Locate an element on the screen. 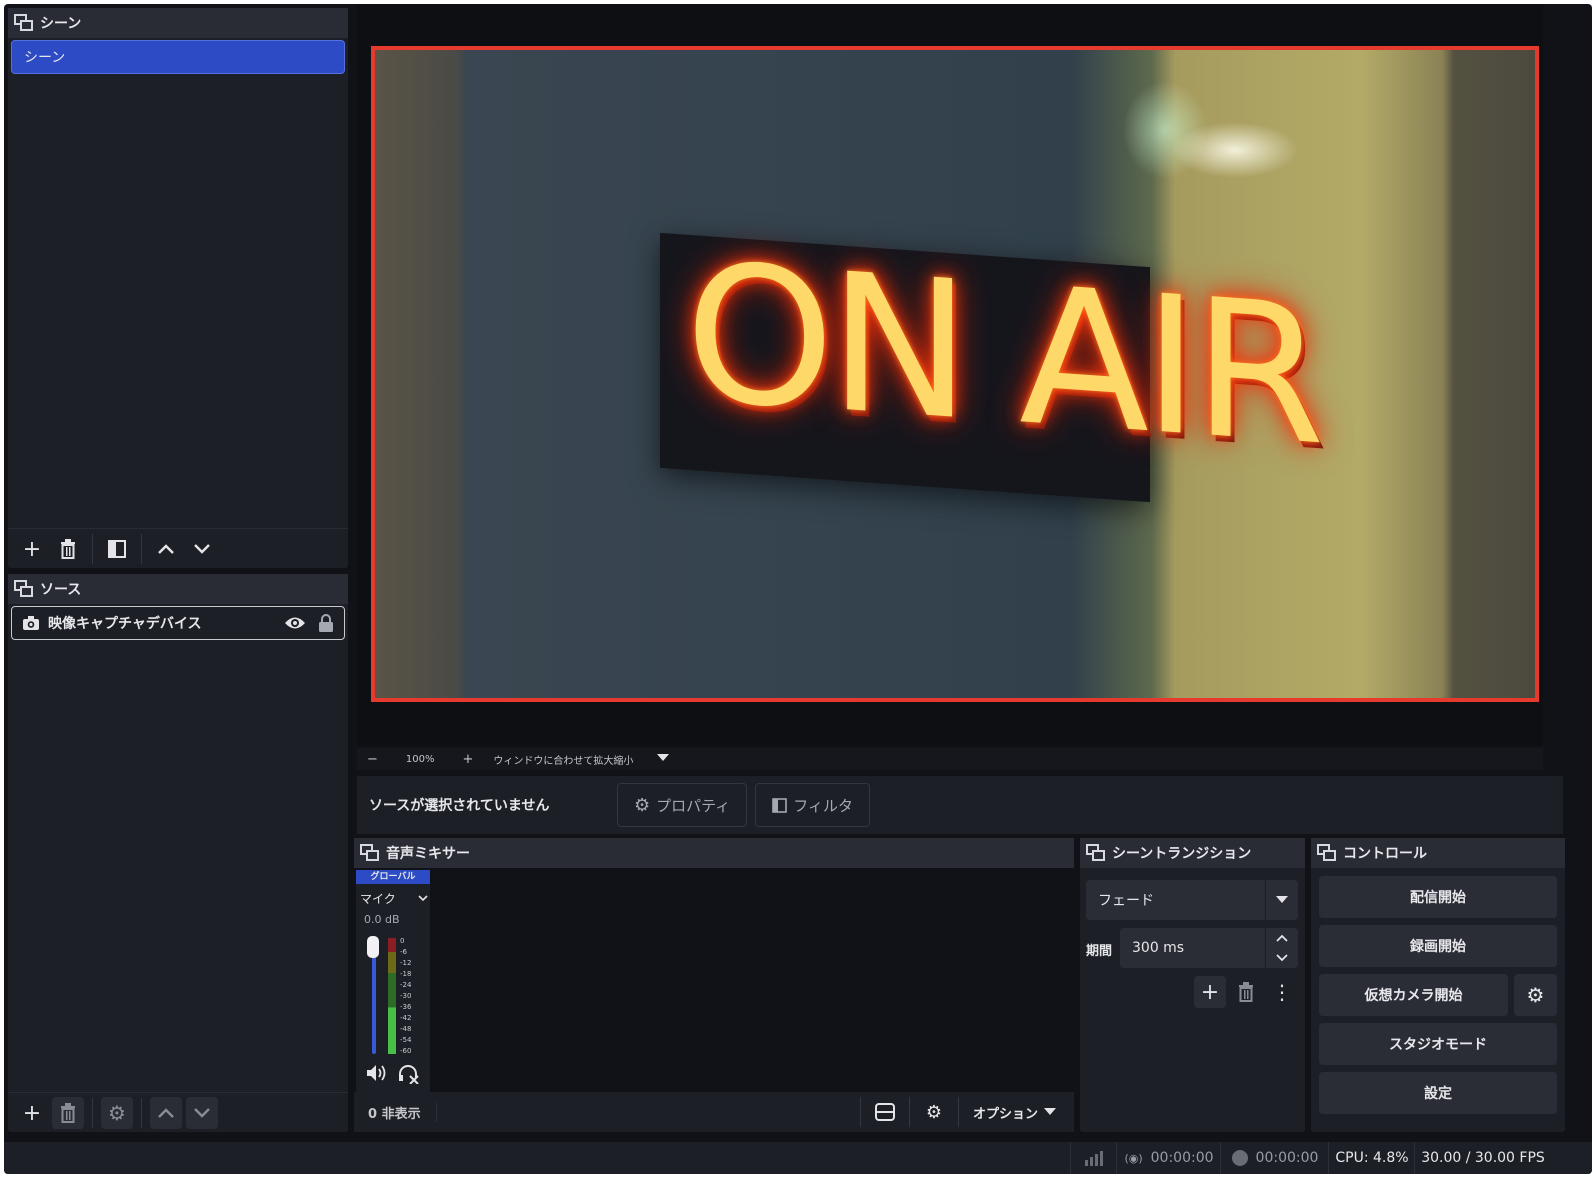  camera-icon is located at coordinates (31, 623).